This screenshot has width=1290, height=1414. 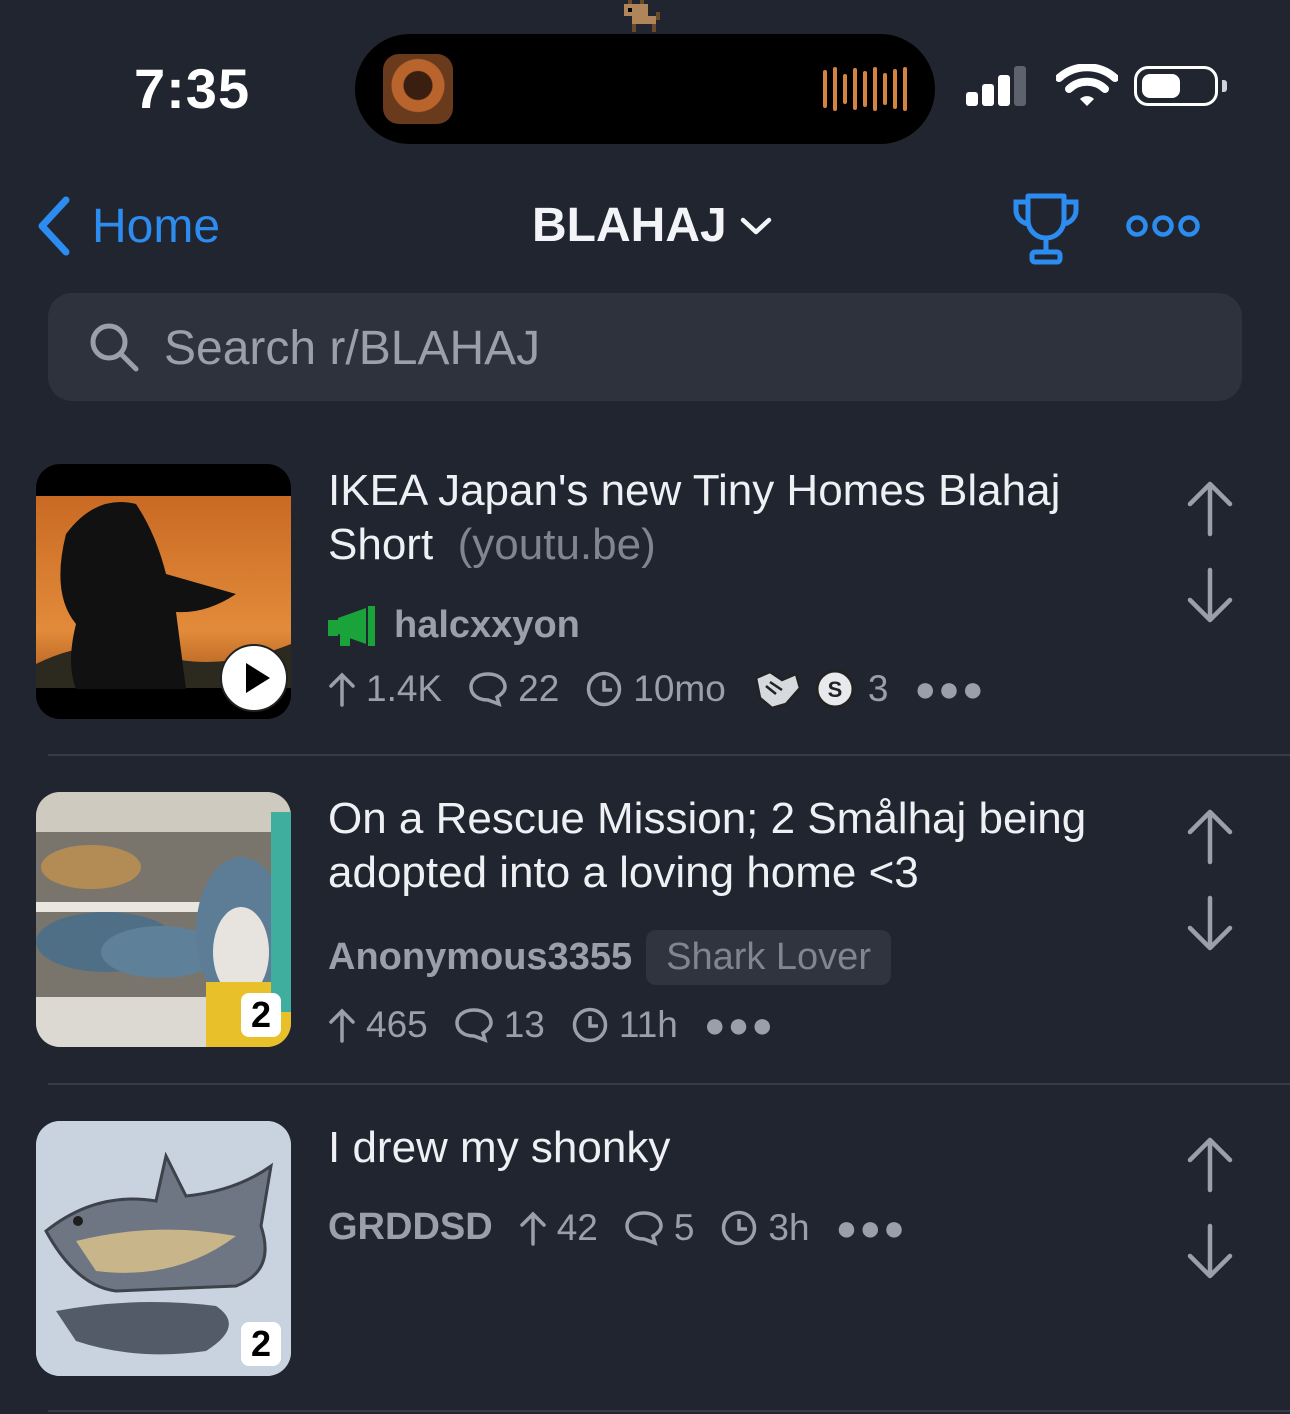 What do you see at coordinates (499, 1025) in the screenshot?
I see `comment-count: 13` at bounding box center [499, 1025].